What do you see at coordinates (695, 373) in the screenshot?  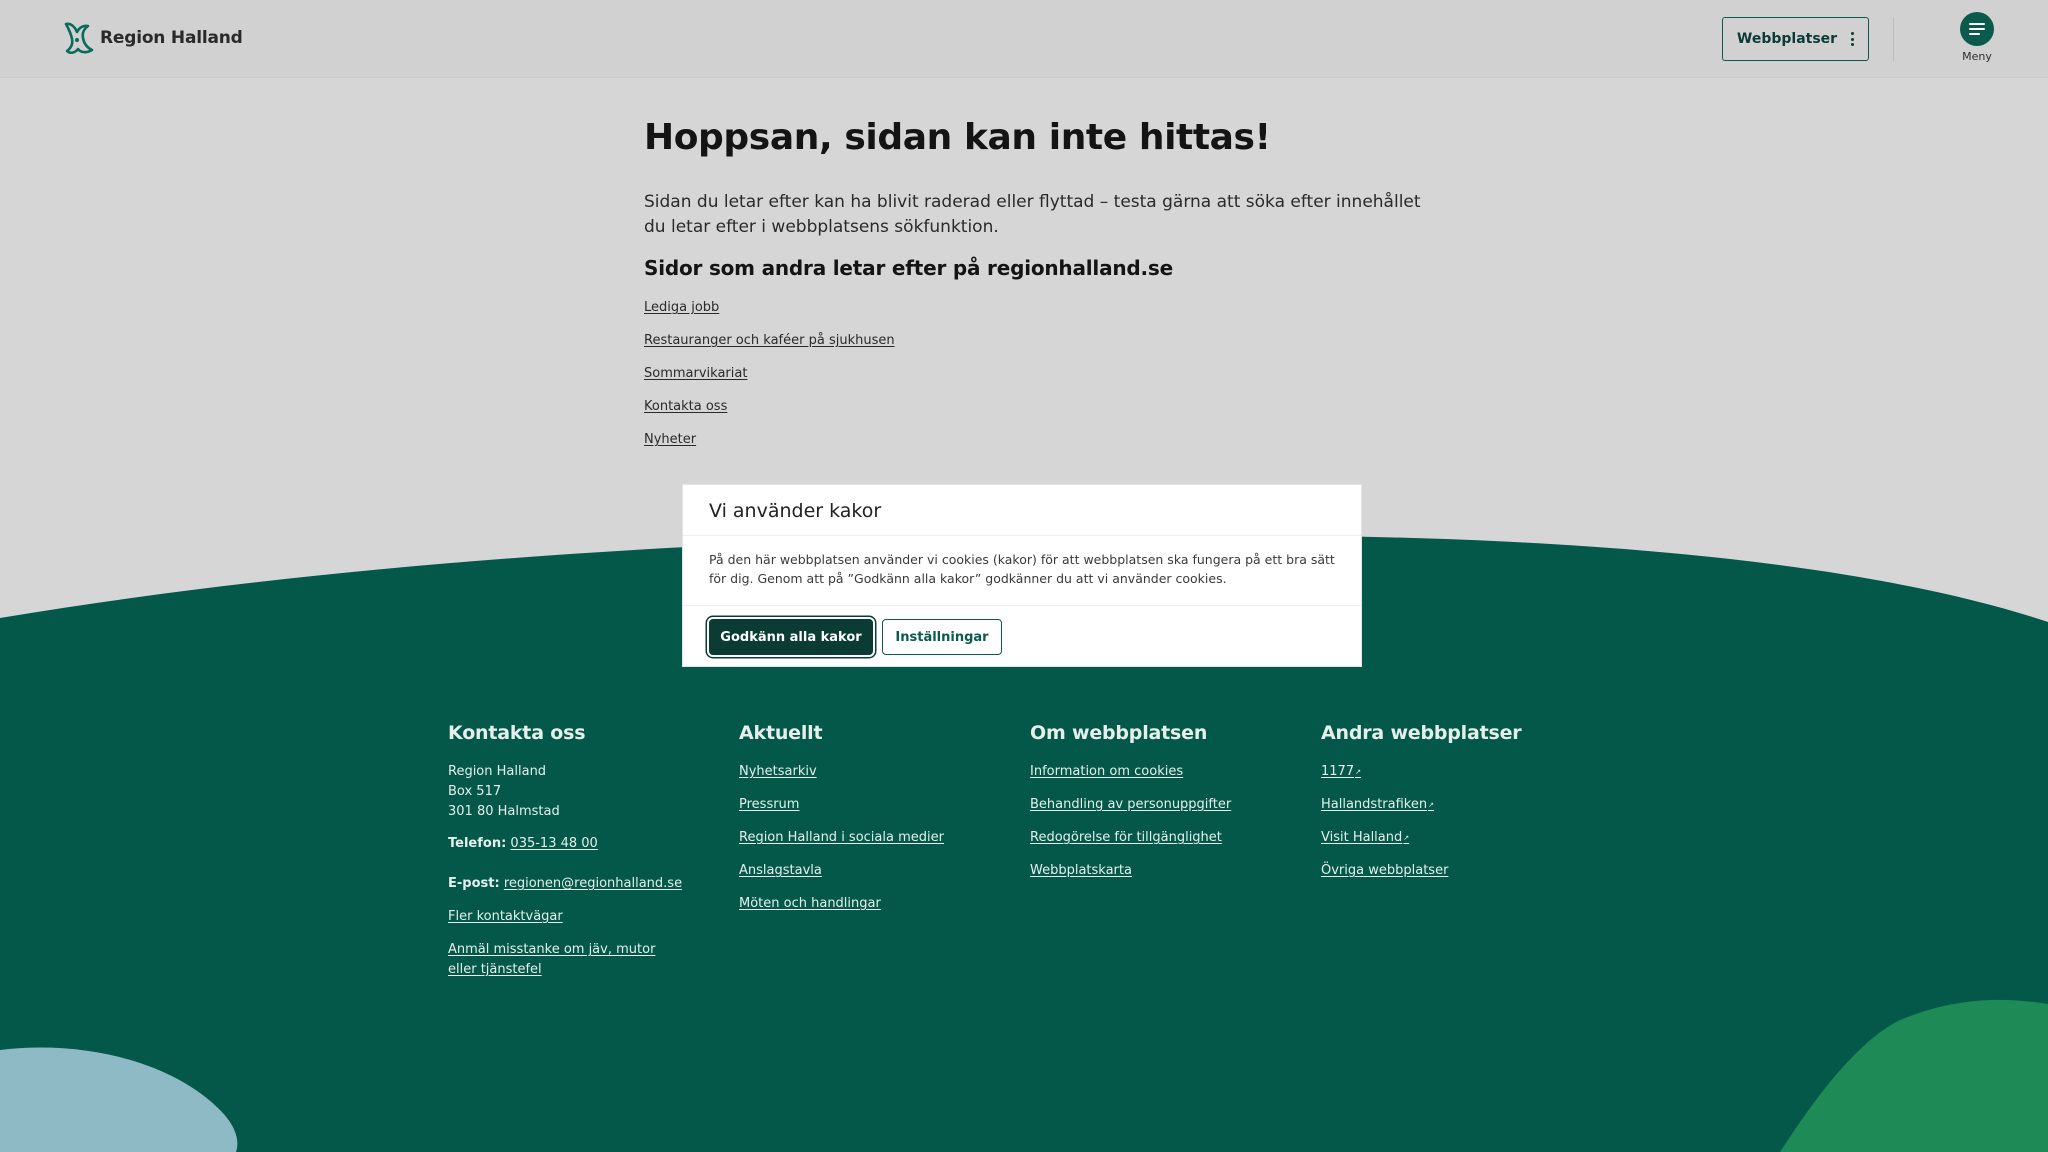 I see `link-sommarvikariat: Sommarvikariat` at bounding box center [695, 373].